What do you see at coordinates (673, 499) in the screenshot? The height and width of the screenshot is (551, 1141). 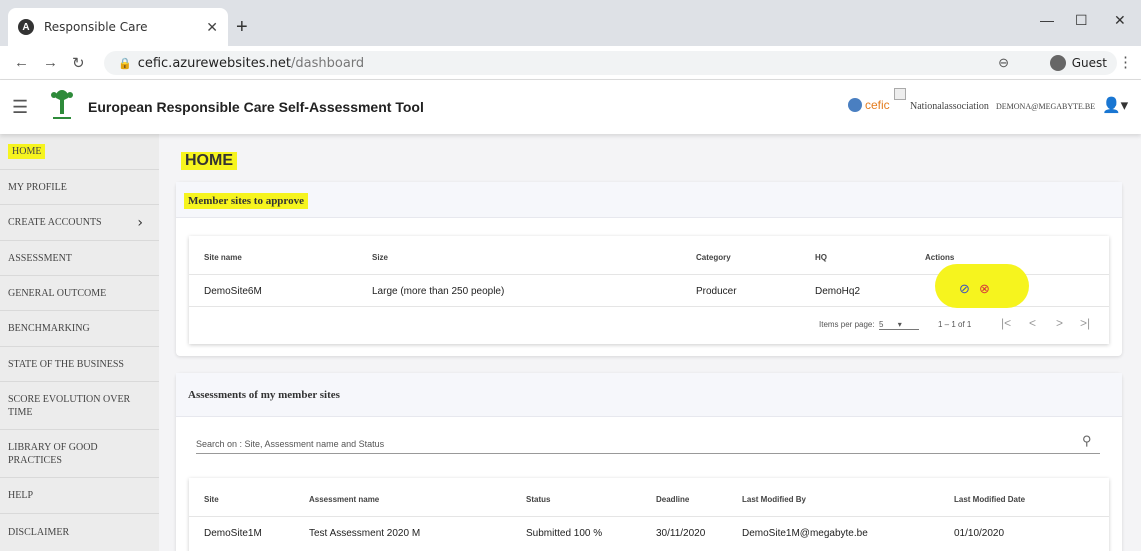 I see `column-header: Deadline` at bounding box center [673, 499].